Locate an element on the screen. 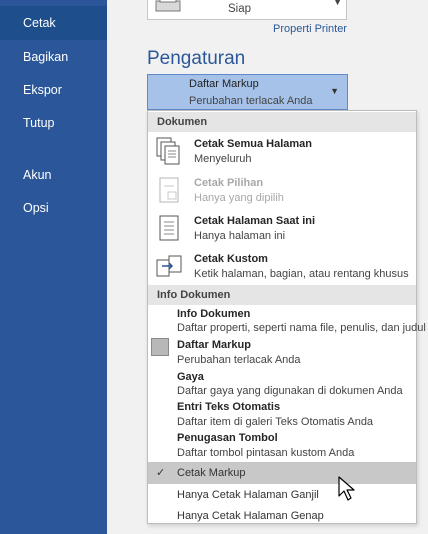 This screenshot has width=428, height=534. menu-item-desc: Daftar item di galeri Teks Otomatis Anda is located at coordinates (275, 422).